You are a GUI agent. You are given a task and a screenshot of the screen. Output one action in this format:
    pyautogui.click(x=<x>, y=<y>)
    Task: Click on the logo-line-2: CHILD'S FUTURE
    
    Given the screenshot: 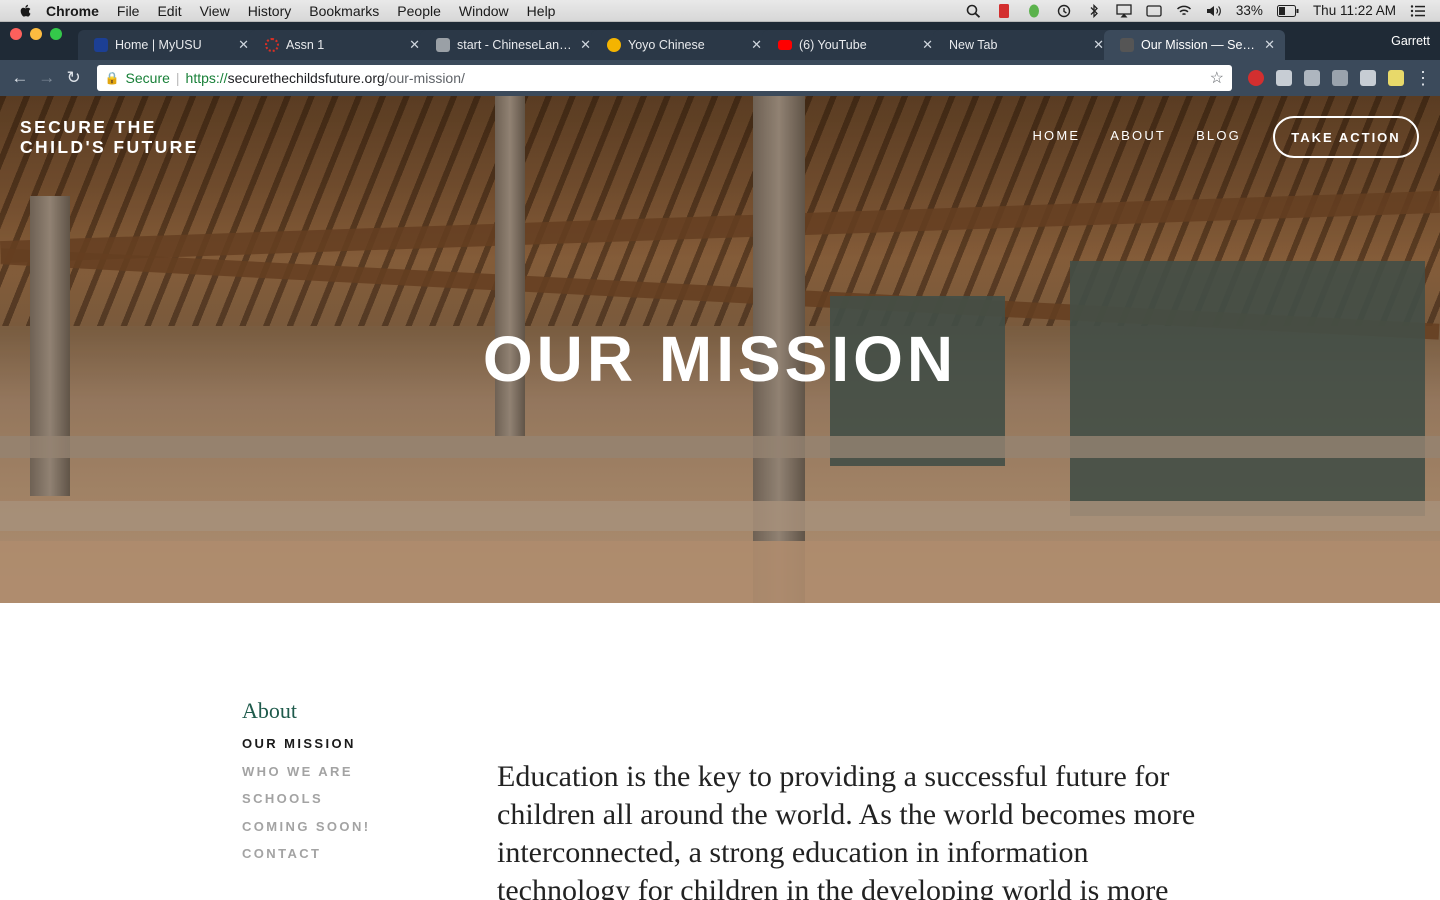 What is the action you would take?
    pyautogui.click(x=109, y=147)
    